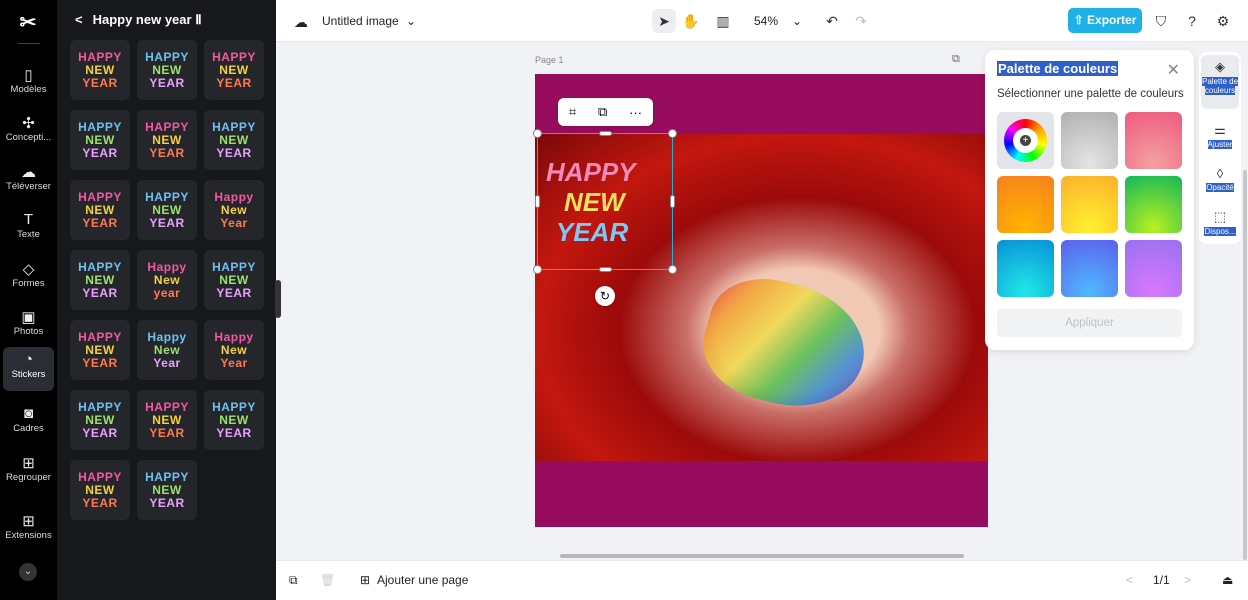 The height and width of the screenshot is (600, 1248). I want to click on rail-item-extensions: ⊞ Extensions, so click(28, 530).